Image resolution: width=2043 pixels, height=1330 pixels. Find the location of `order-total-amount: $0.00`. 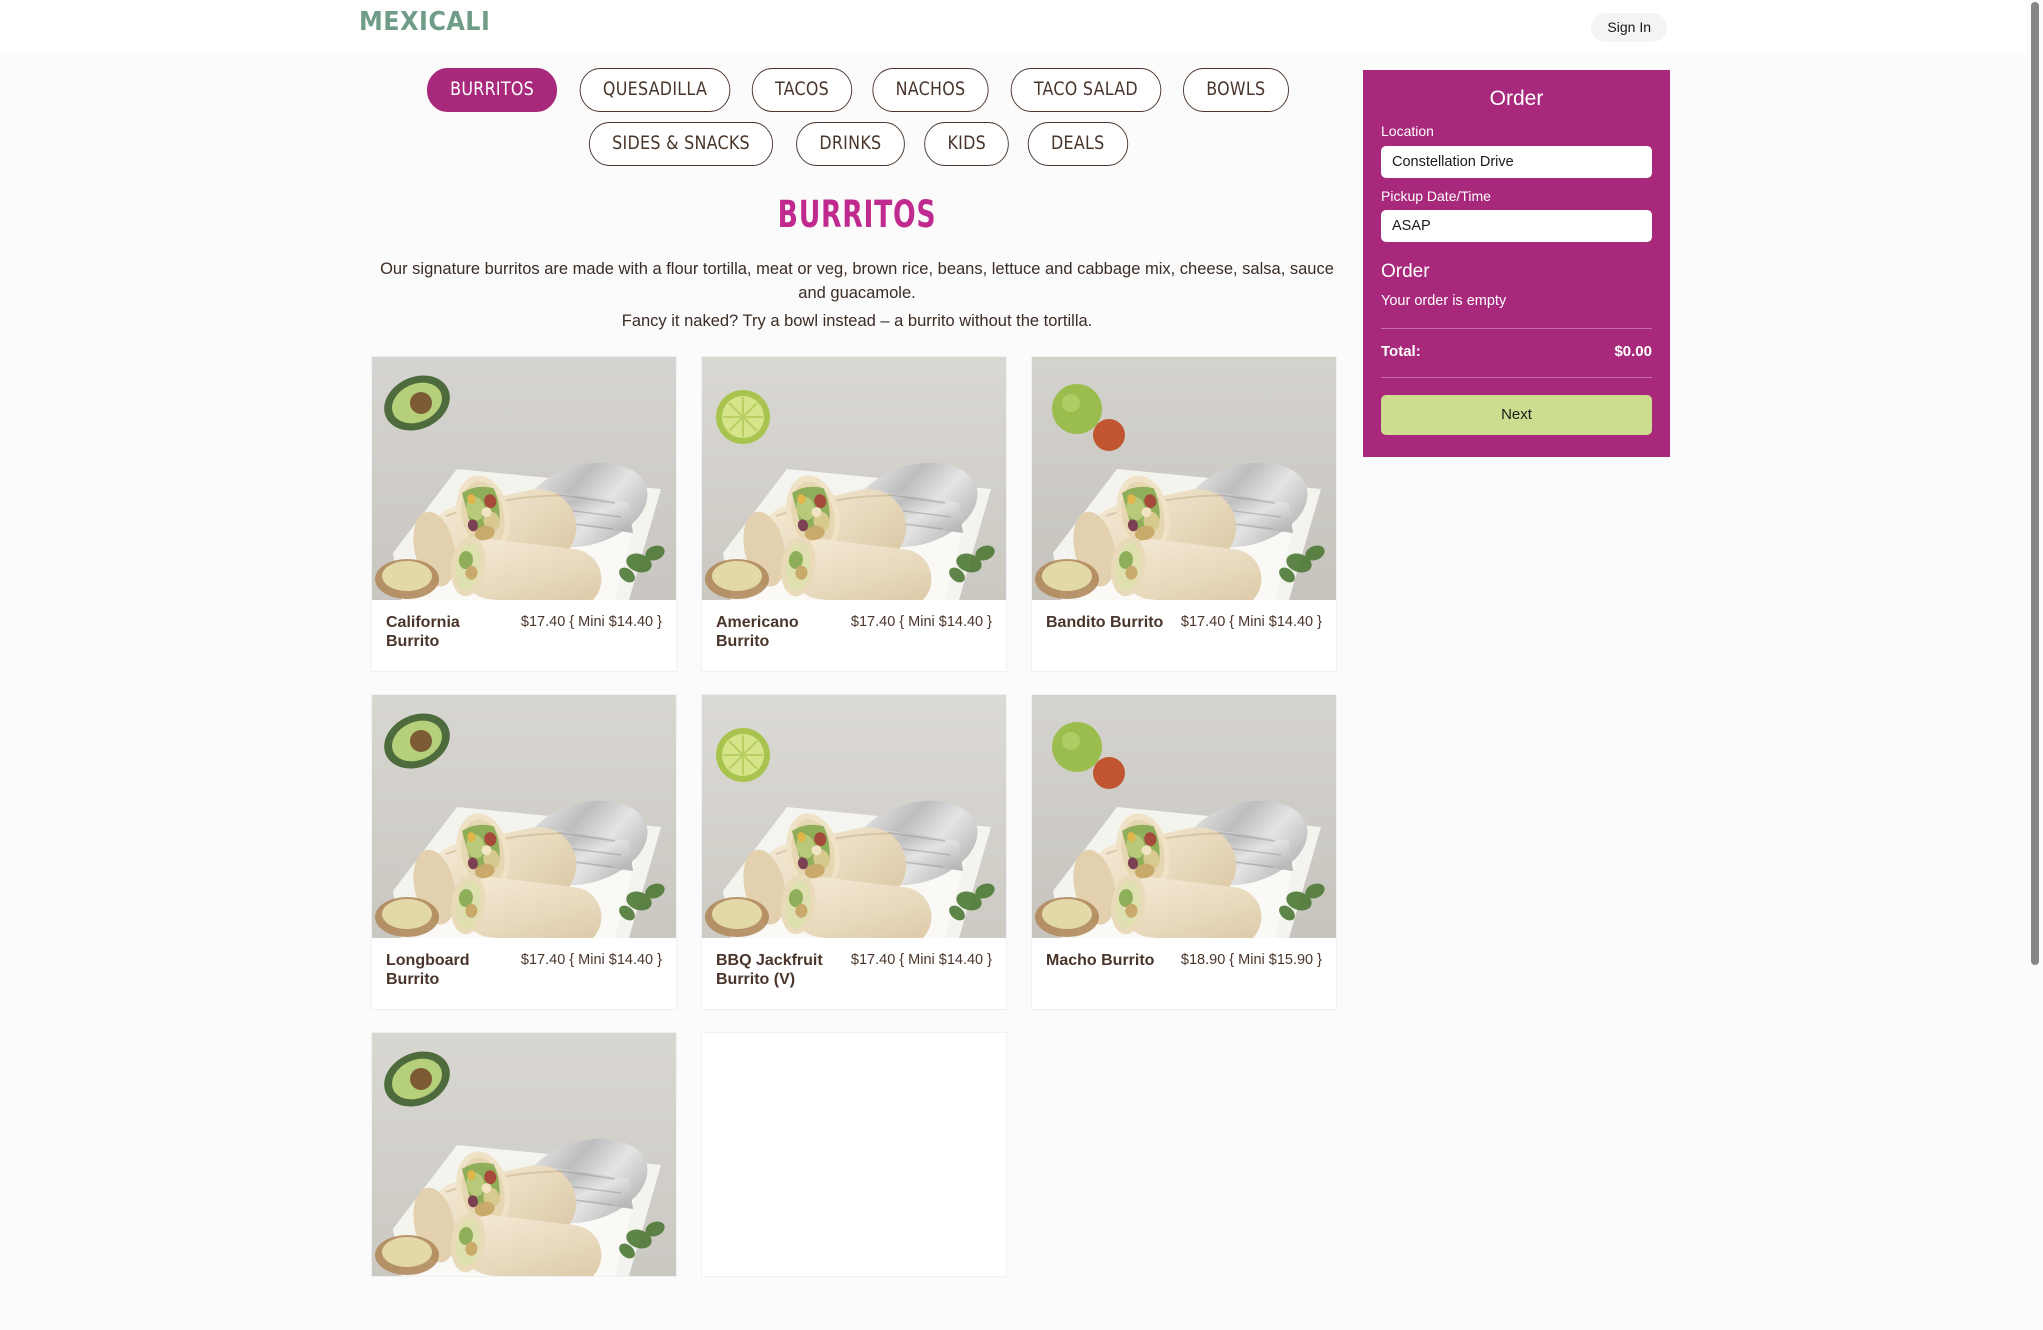

order-total-amount: $0.00 is located at coordinates (1633, 352).